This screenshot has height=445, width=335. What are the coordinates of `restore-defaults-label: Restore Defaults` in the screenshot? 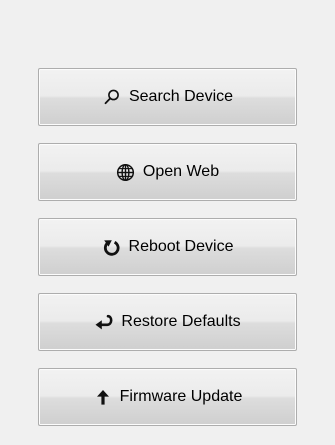 It's located at (181, 321).